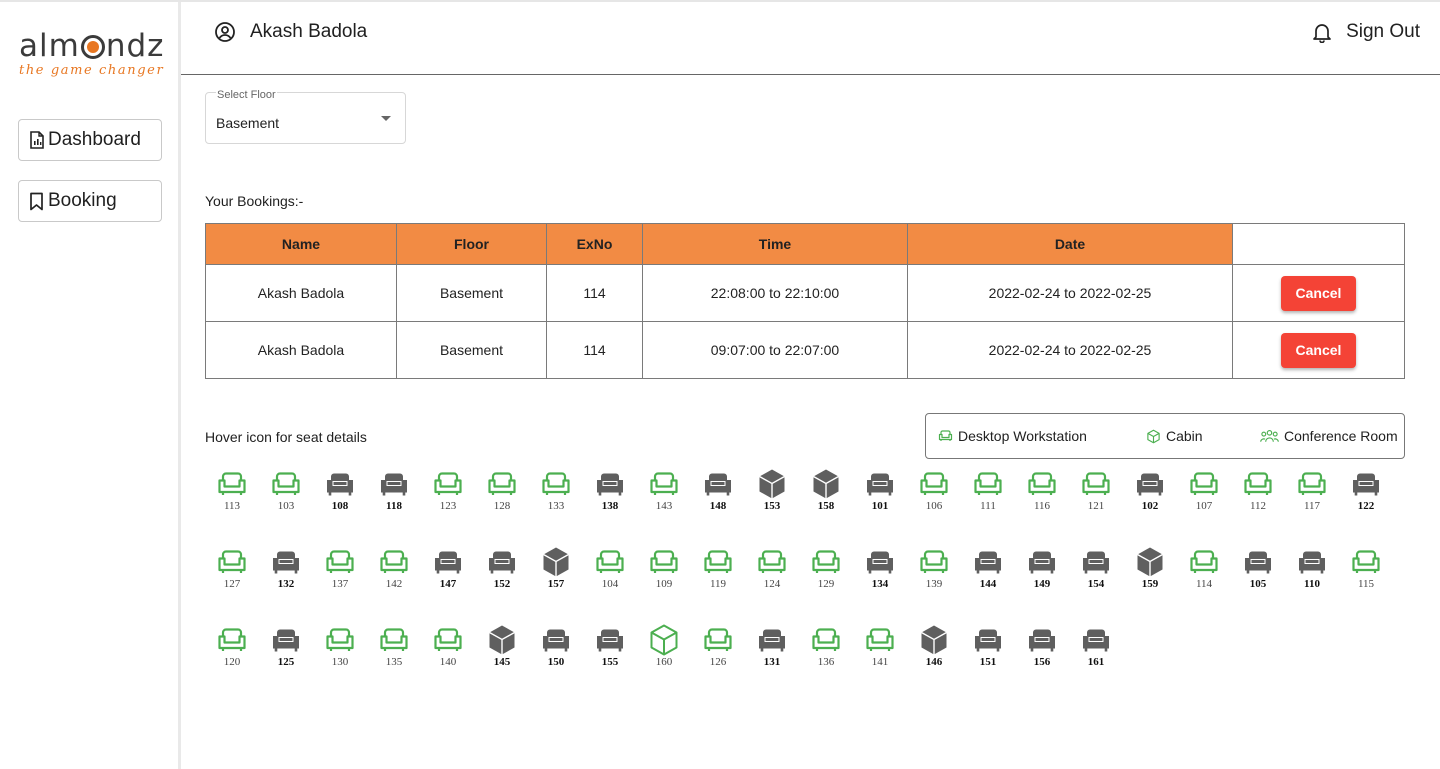 The width and height of the screenshot is (1440, 769). I want to click on top-header: Akash Badola Sign Out, so click(810, 38).